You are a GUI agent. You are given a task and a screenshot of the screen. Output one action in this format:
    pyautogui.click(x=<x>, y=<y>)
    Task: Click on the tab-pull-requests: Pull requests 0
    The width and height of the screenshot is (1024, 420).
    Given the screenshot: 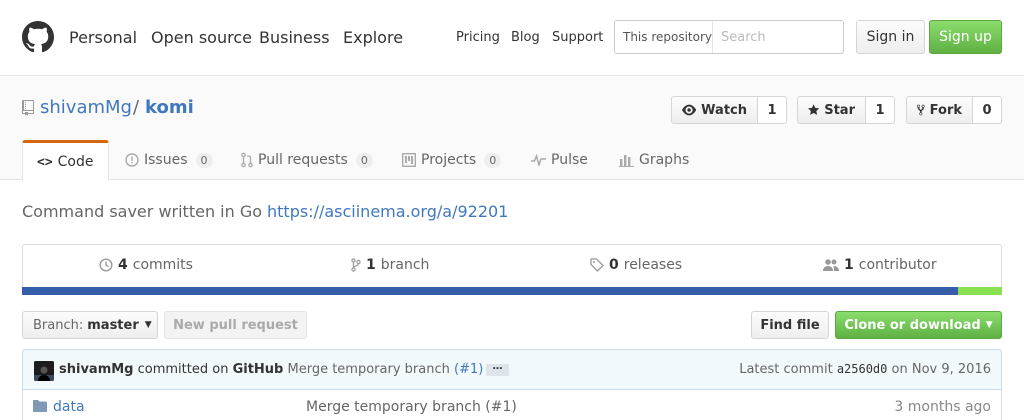 What is the action you would take?
    pyautogui.click(x=307, y=160)
    